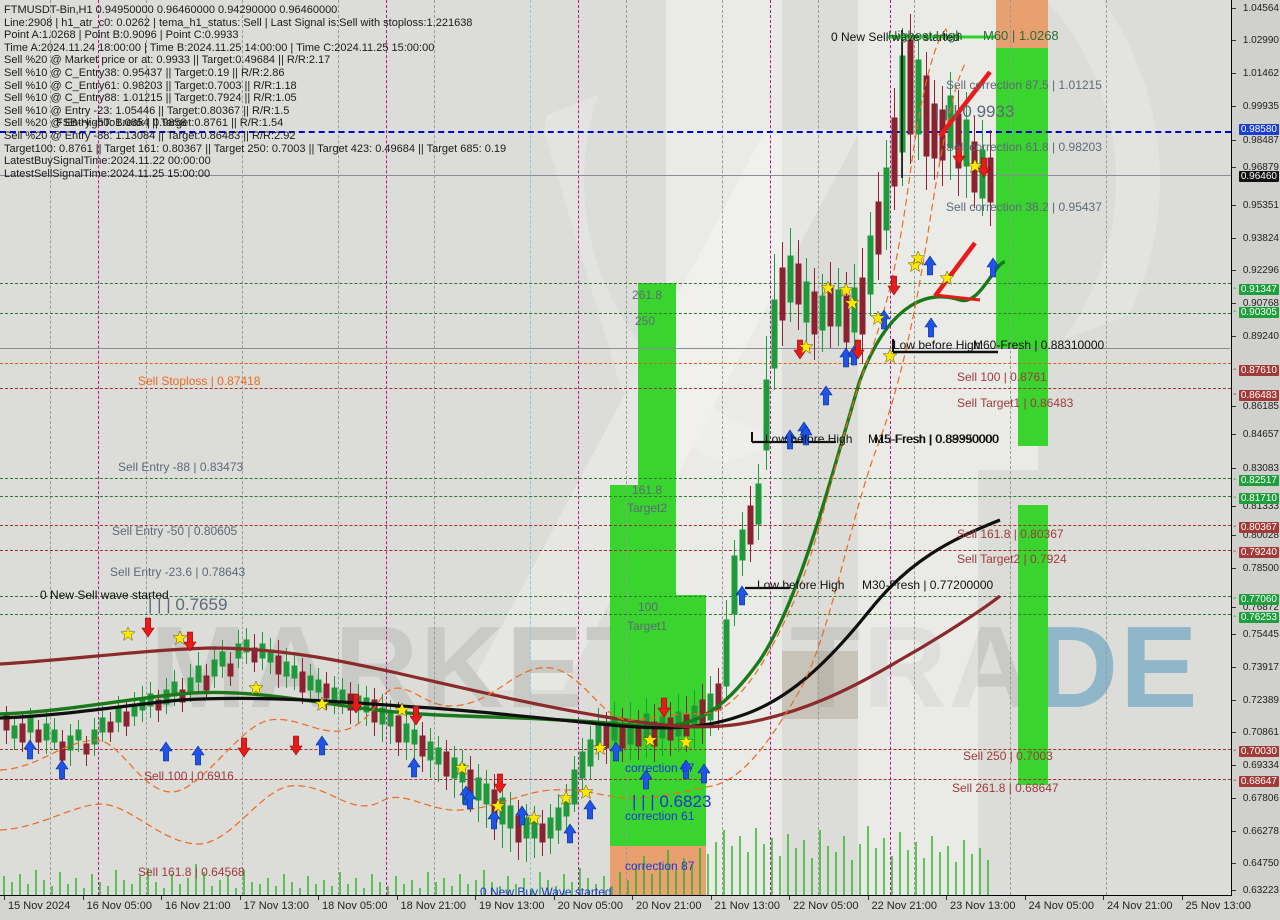 Image resolution: width=1280 pixels, height=920 pixels. I want to click on annotation-fib-250: 250, so click(645, 321).